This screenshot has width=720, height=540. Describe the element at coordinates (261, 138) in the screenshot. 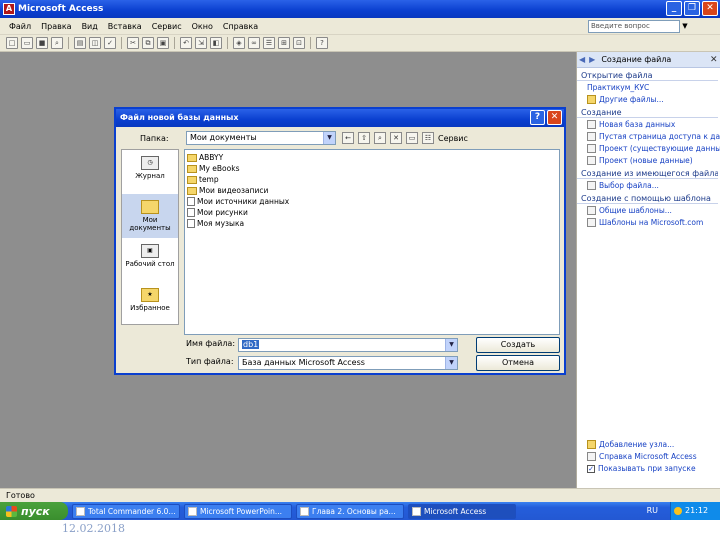

I see `folder-select: Мои документы ▼` at that location.